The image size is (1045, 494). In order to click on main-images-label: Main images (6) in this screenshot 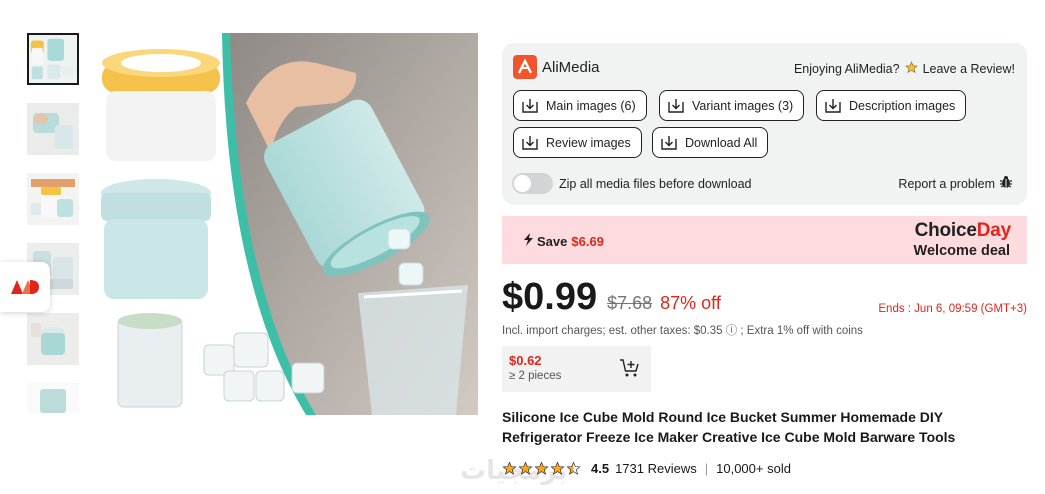, I will do `click(591, 105)`.